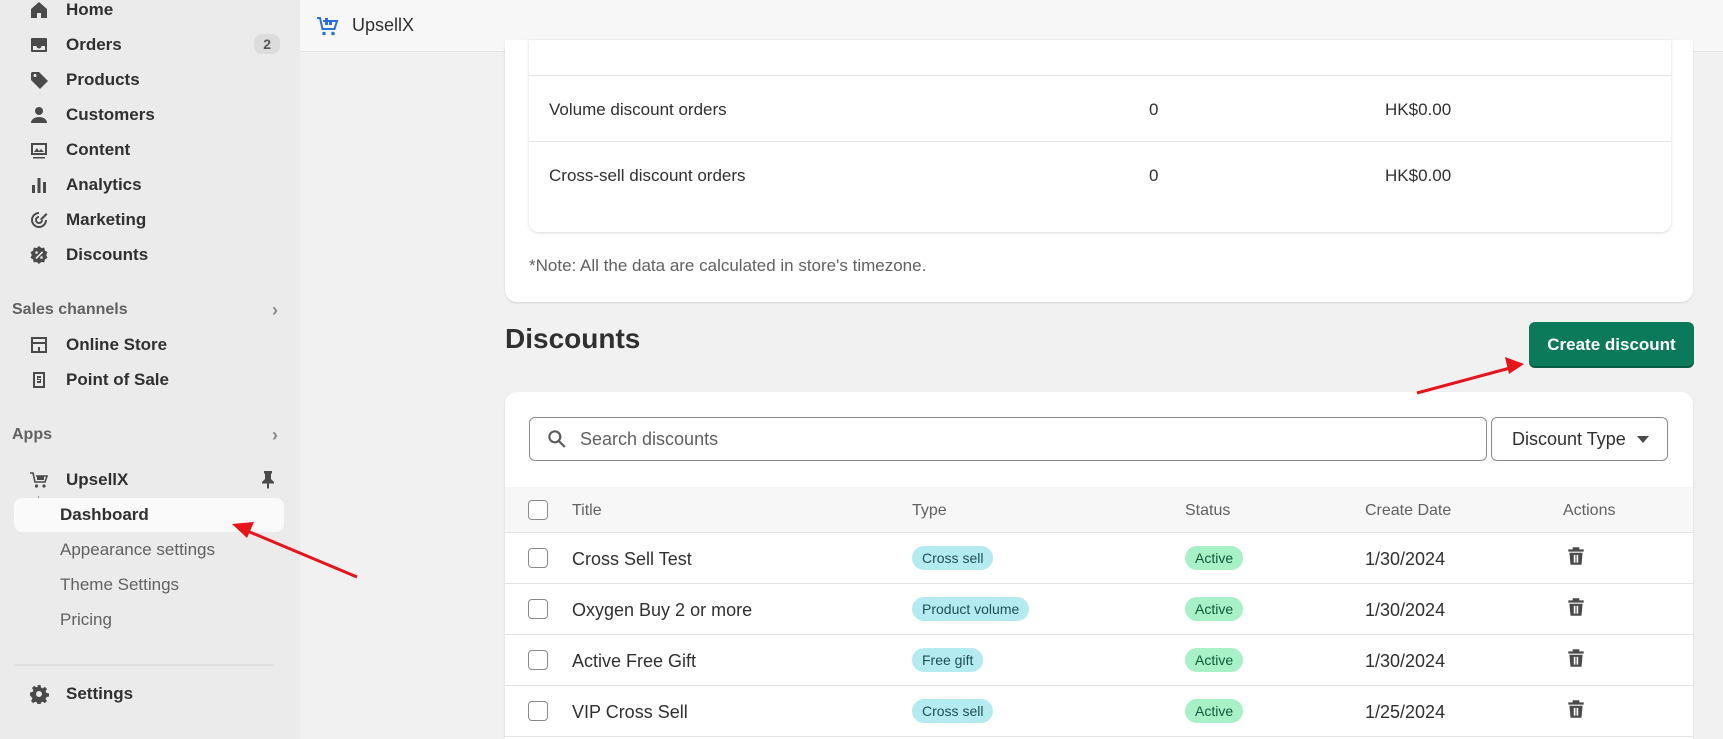  I want to click on target-icon, so click(39, 220).